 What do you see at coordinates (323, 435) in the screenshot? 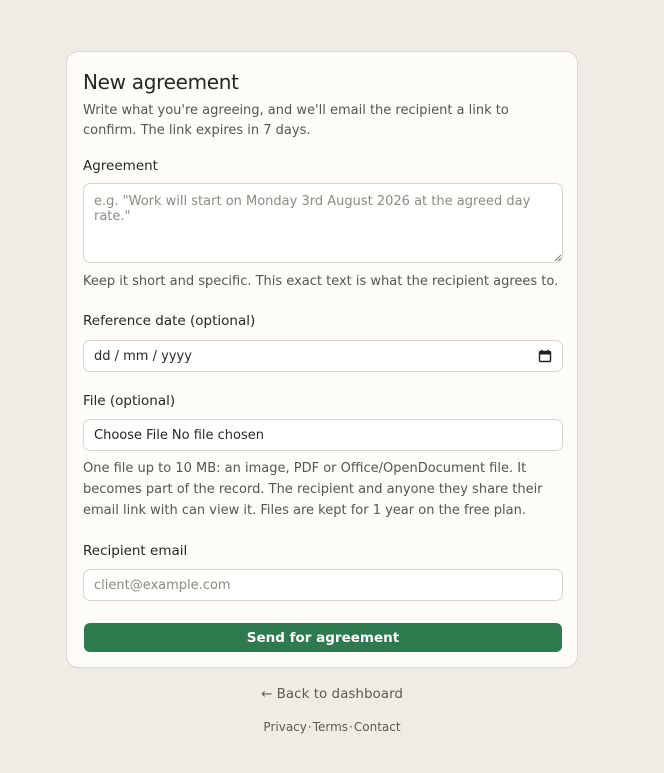
I see `file-input: Choose File No file chosen` at bounding box center [323, 435].